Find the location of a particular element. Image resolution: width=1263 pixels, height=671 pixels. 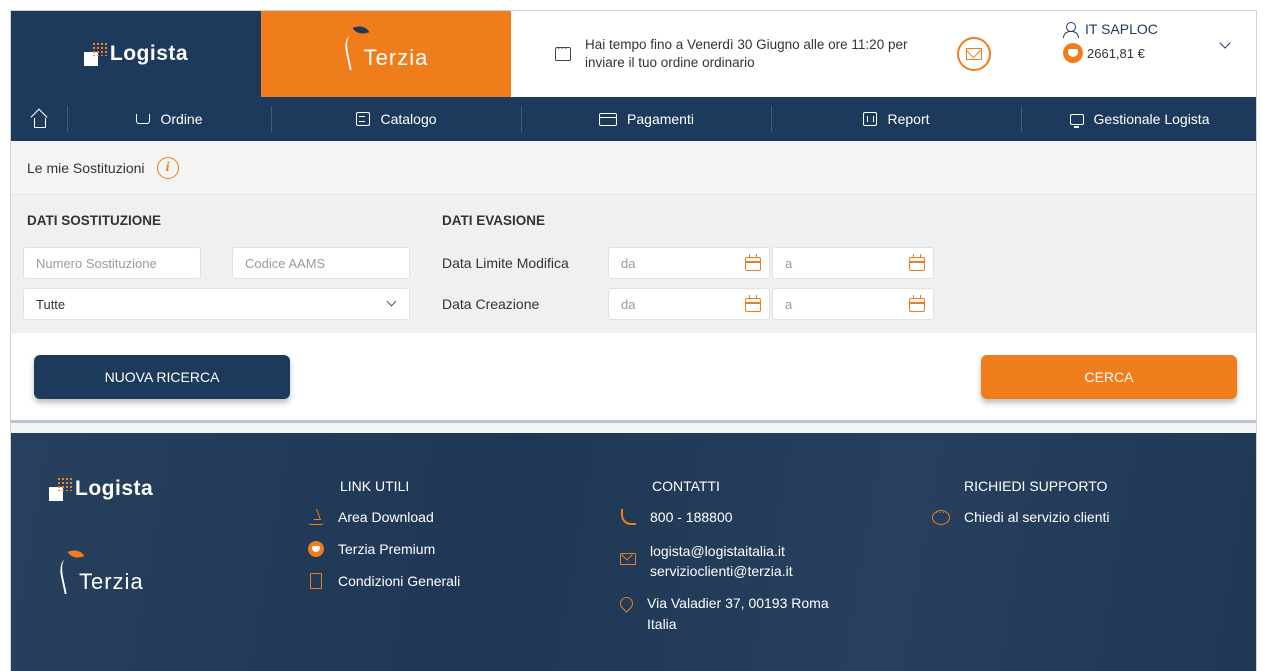

nav-home is located at coordinates (39, 119).